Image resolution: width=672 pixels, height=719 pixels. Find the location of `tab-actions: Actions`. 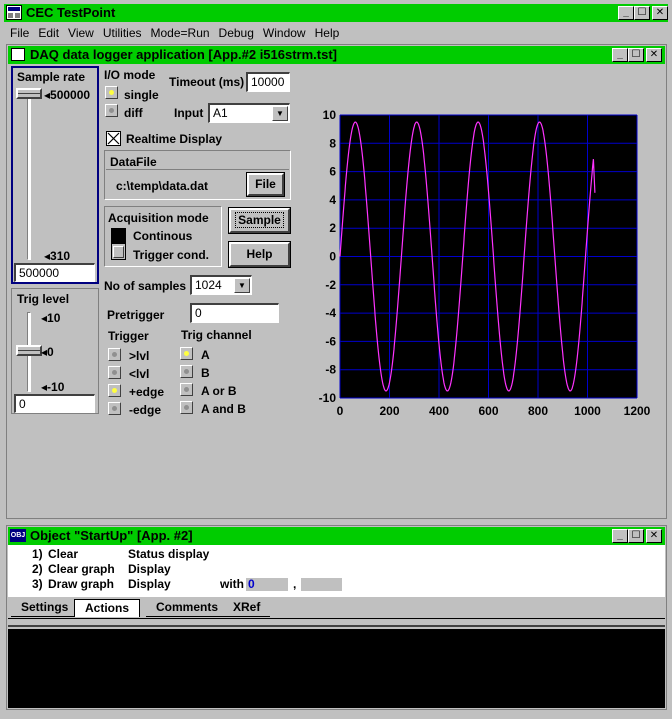

tab-actions: Actions is located at coordinates (107, 608).